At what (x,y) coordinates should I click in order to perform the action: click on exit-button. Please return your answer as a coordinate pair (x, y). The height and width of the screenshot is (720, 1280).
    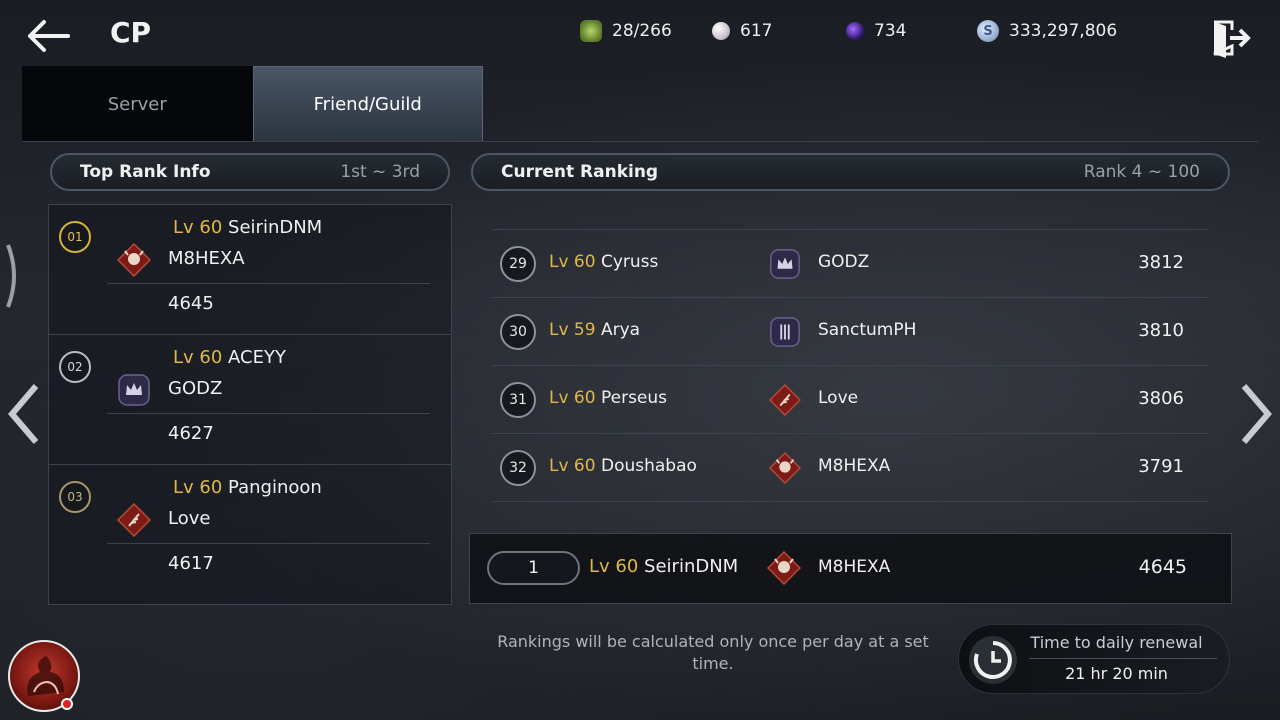
    Looking at the image, I should click on (1230, 38).